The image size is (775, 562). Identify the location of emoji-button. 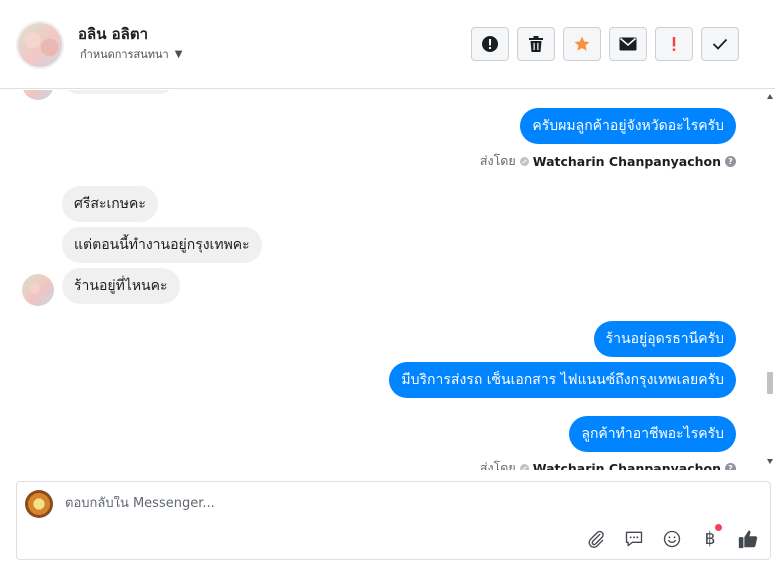
(672, 539).